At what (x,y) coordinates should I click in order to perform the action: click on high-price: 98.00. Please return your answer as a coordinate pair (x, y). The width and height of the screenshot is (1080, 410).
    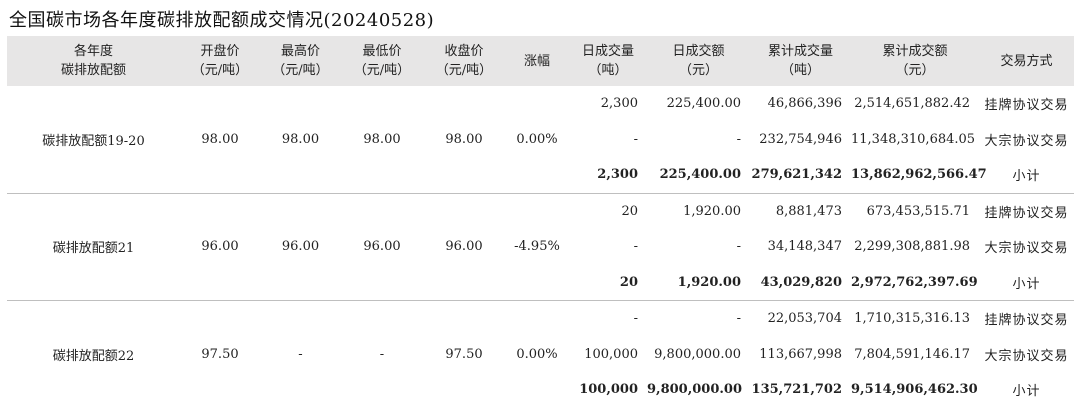
    Looking at the image, I should click on (300, 140).